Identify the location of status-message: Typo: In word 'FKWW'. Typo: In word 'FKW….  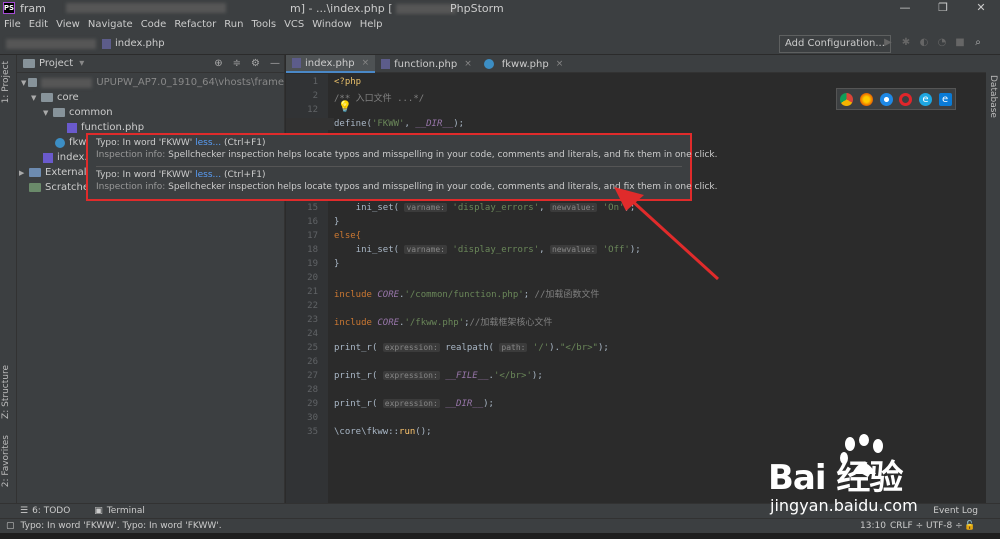
(121, 526).